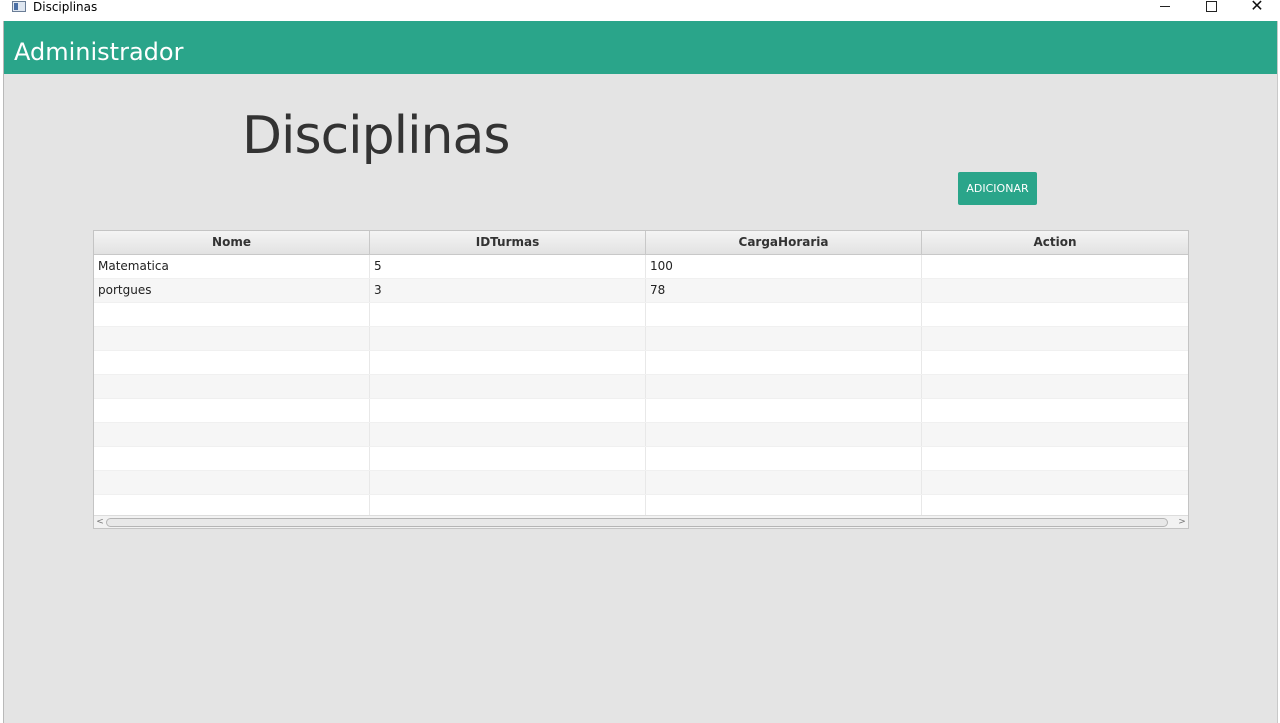 The width and height of the screenshot is (1280, 723). What do you see at coordinates (65, 7) in the screenshot?
I see `window-title: Disciplinas` at bounding box center [65, 7].